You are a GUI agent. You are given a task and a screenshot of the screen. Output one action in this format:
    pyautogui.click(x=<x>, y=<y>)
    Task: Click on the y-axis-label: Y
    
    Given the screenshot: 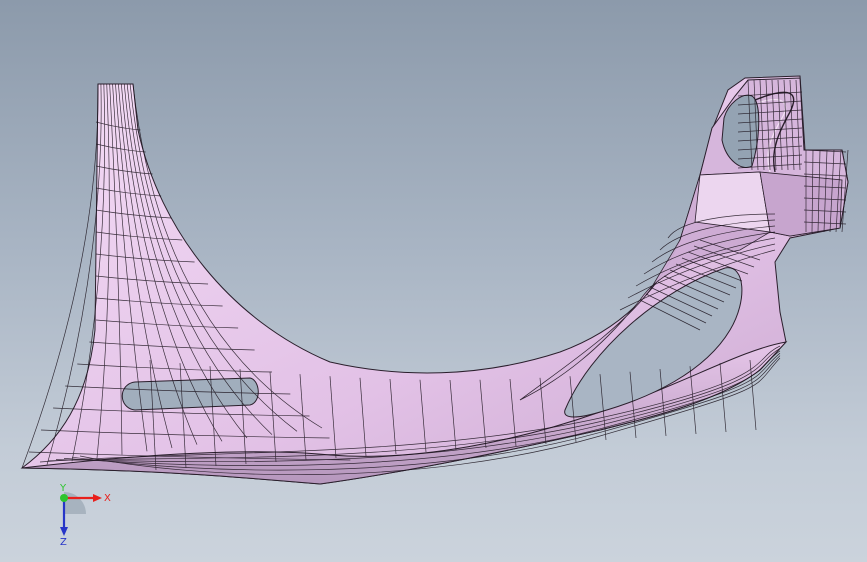 What is the action you would take?
    pyautogui.click(x=63, y=488)
    